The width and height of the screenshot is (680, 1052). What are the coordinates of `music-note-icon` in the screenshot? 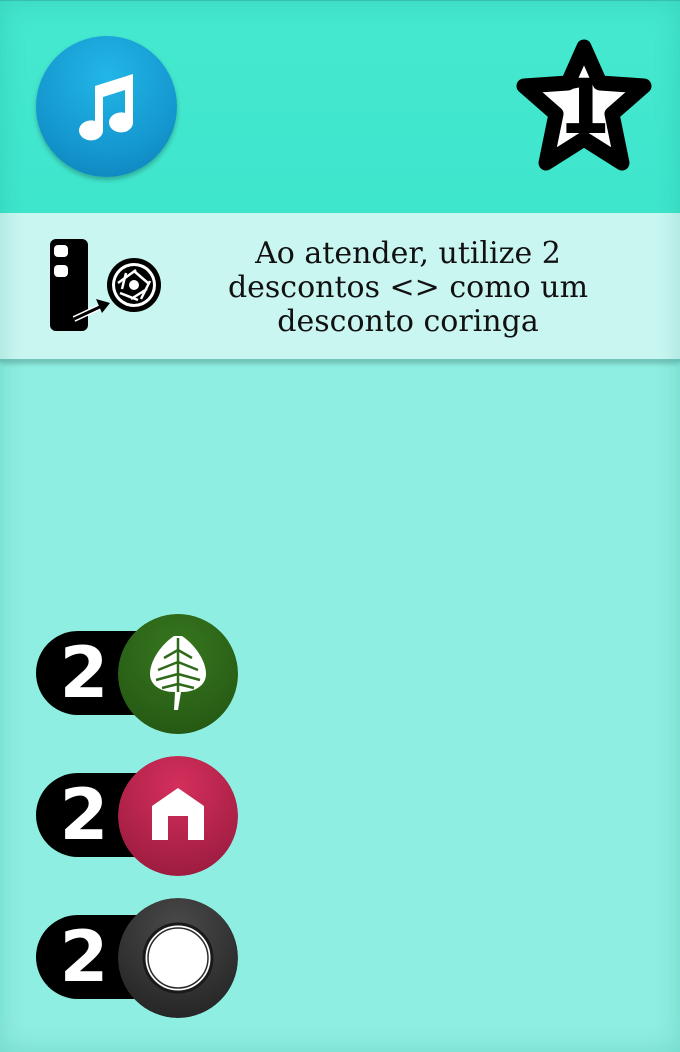 It's located at (106, 107).